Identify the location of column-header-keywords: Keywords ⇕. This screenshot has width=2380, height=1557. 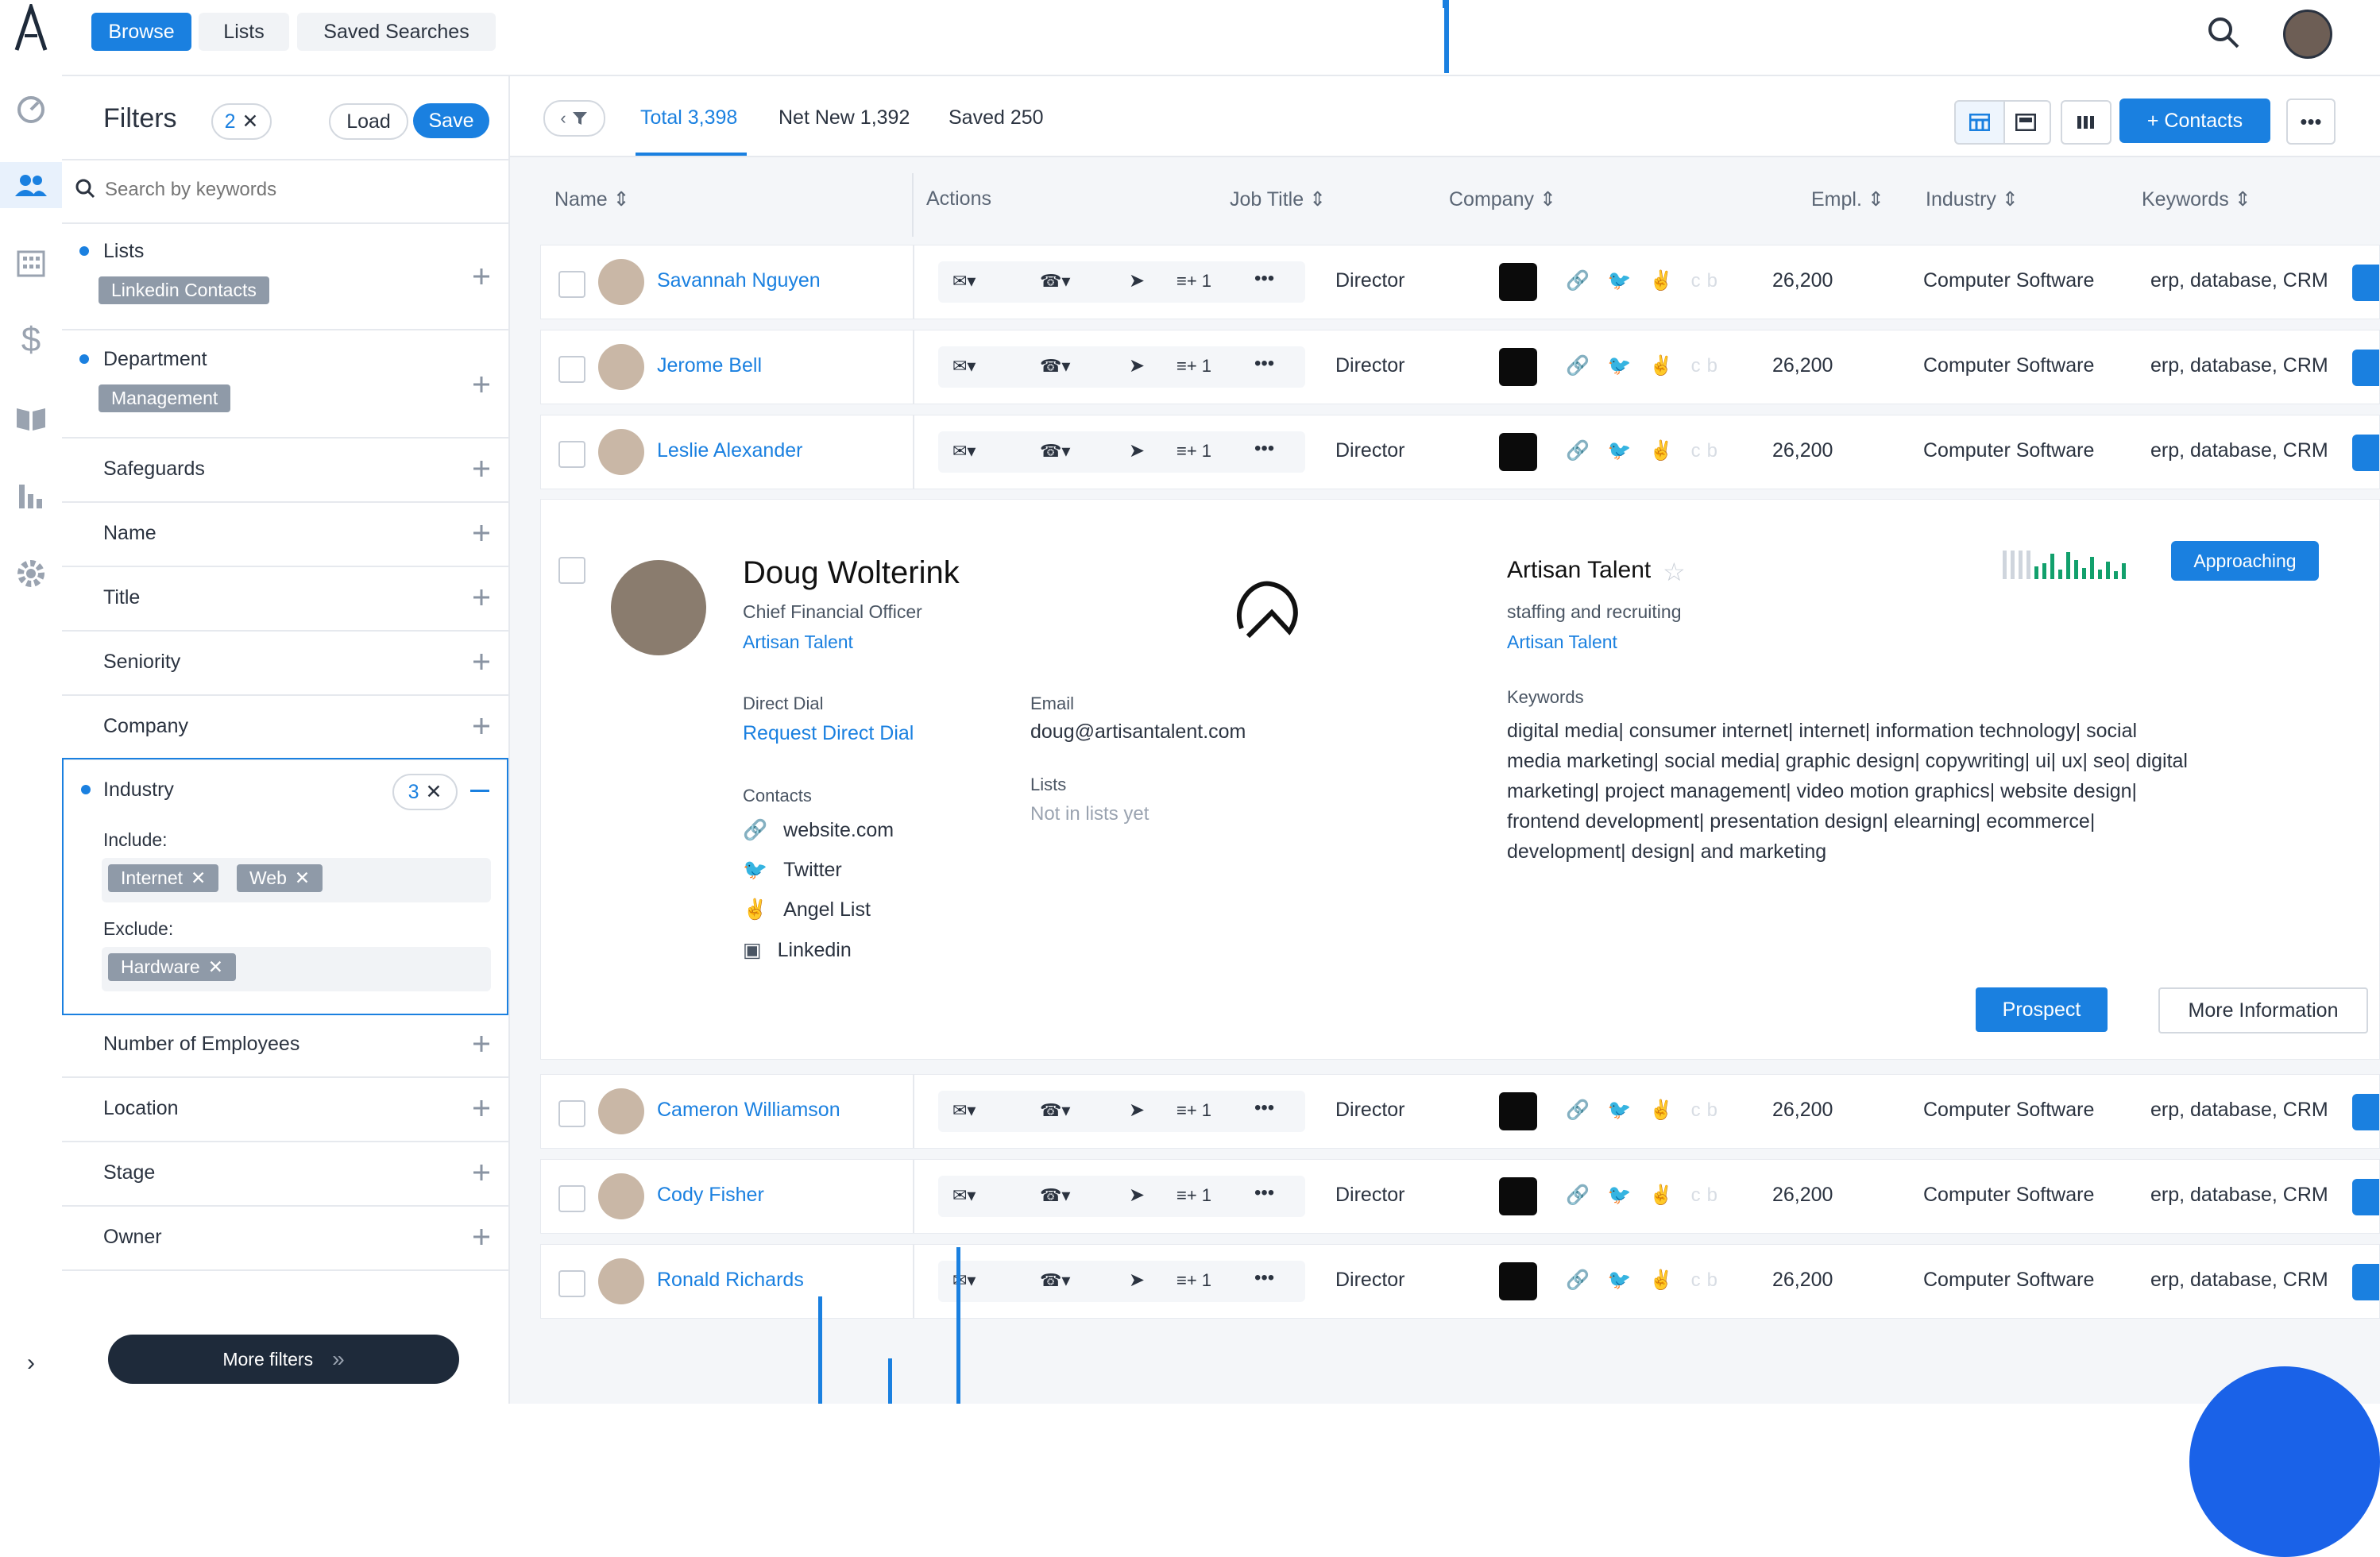
(2196, 199).